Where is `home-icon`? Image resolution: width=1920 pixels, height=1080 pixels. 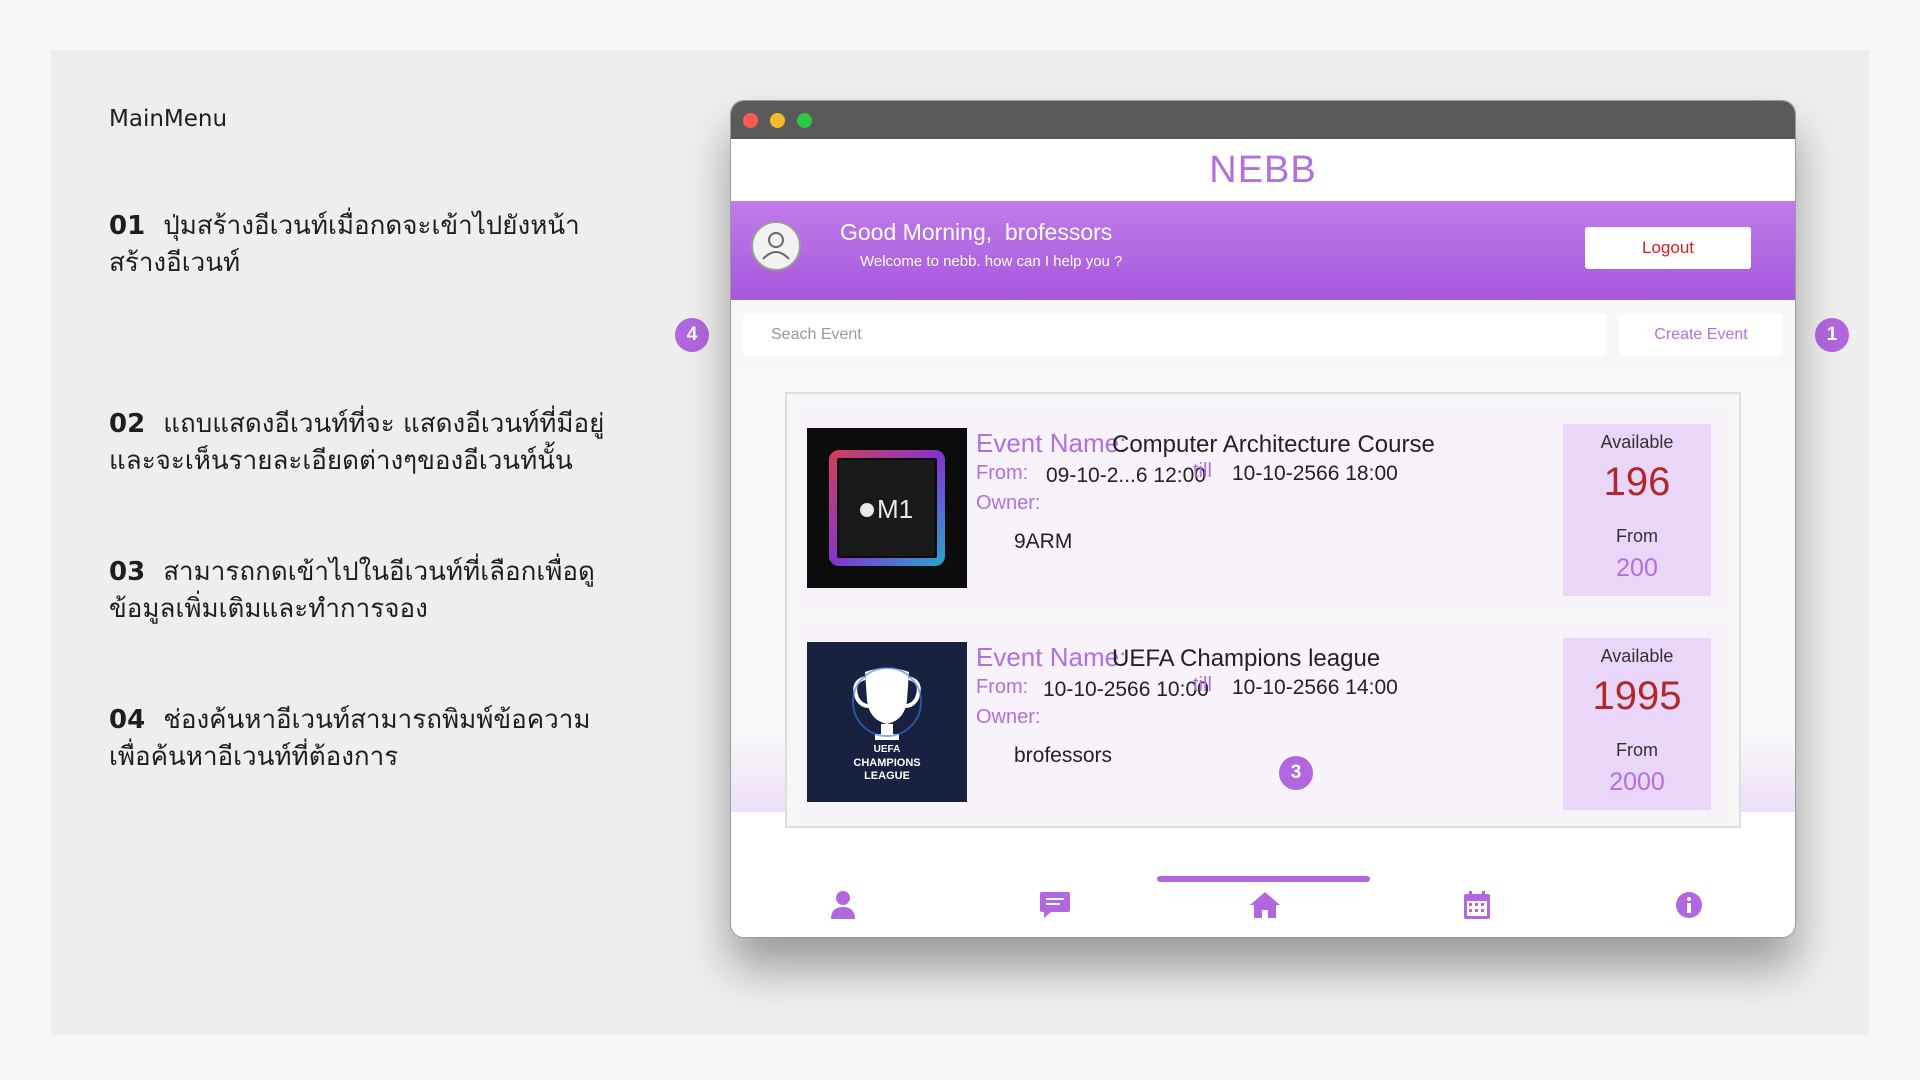
home-icon is located at coordinates (1265, 905).